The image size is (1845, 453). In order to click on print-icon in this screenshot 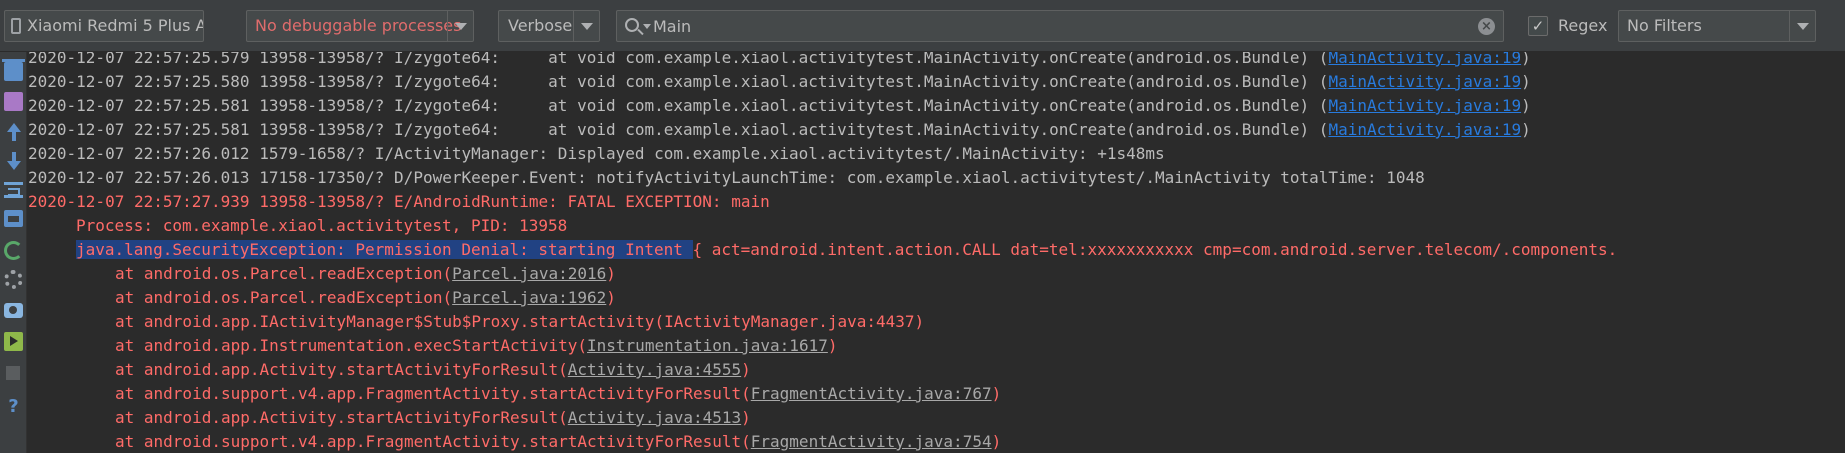, I will do `click(13, 218)`.